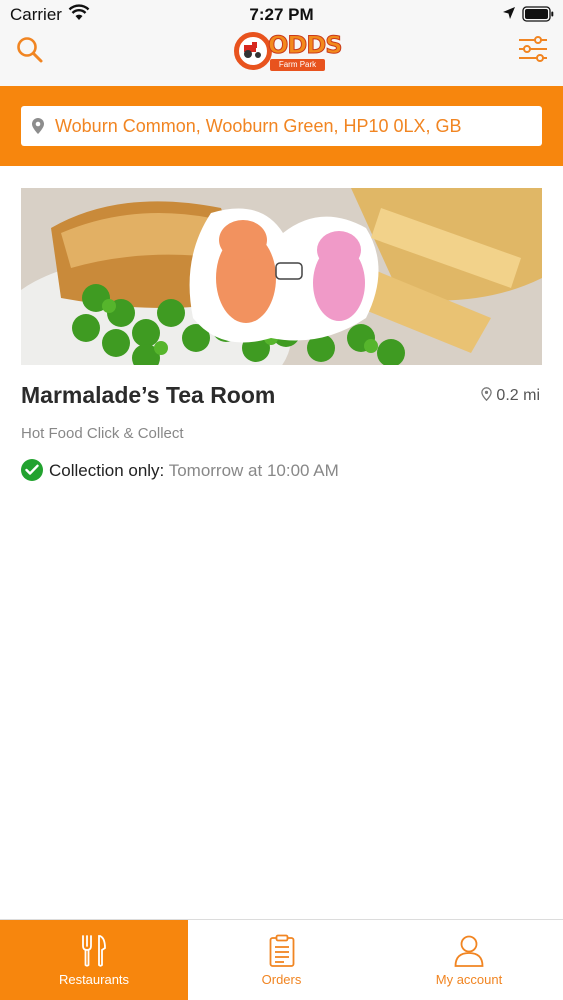 The width and height of the screenshot is (563, 1000). Describe the element at coordinates (253, 470) in the screenshot. I see `collection-time: Tomorrow at 10:00 AM` at that location.